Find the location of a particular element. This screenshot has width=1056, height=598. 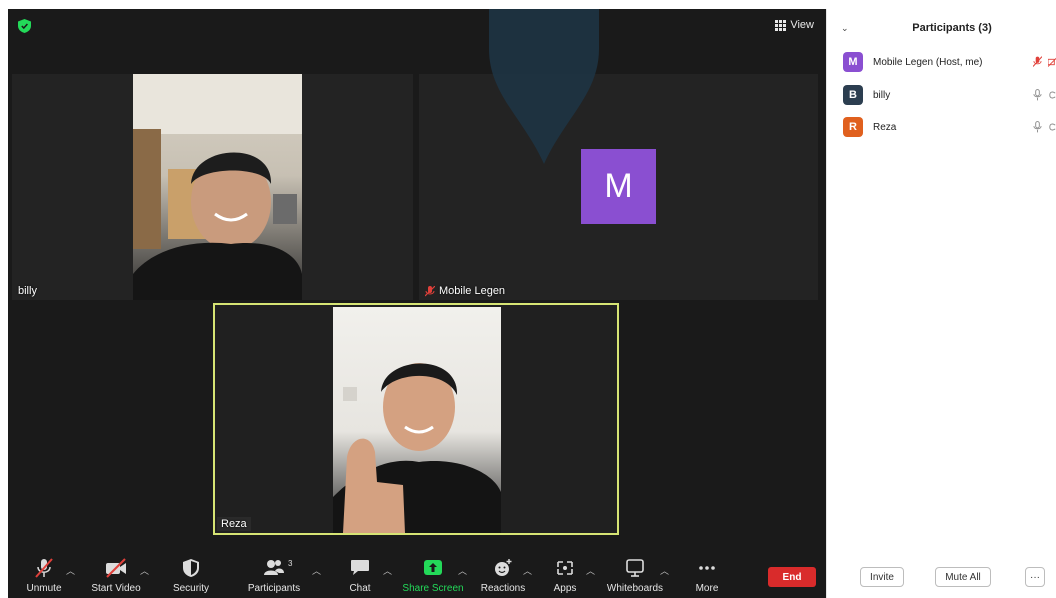

participants-label: Participants is located at coordinates (274, 588).